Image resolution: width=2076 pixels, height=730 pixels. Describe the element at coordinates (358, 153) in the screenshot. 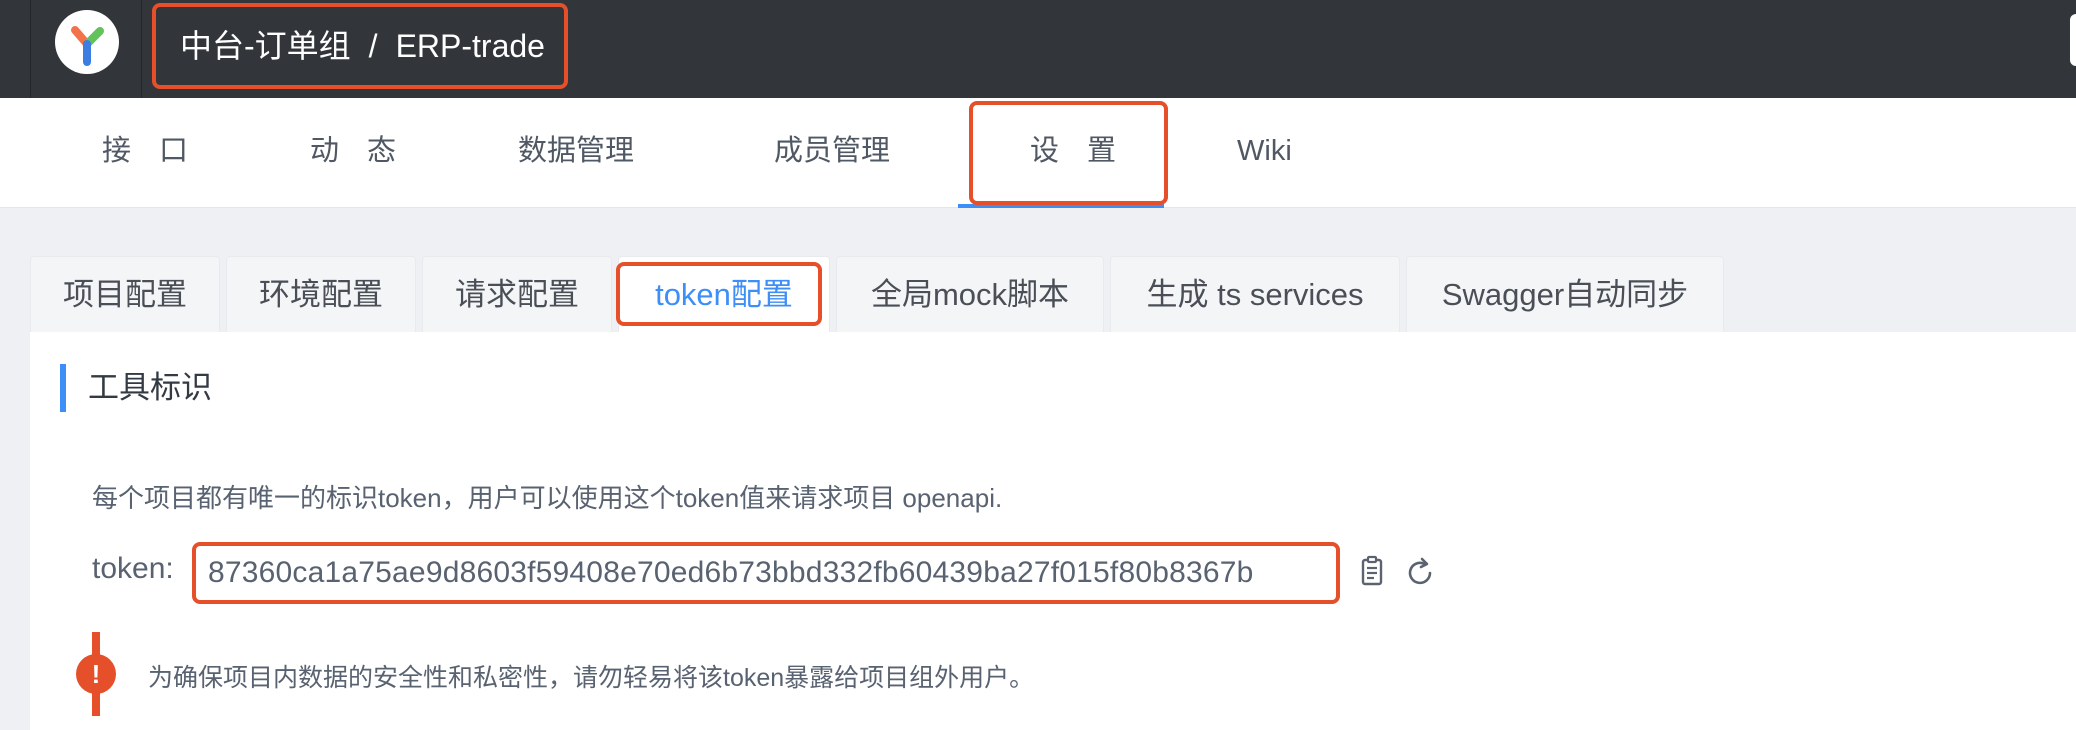

I see `nav-tab-activity: 动 态` at that location.